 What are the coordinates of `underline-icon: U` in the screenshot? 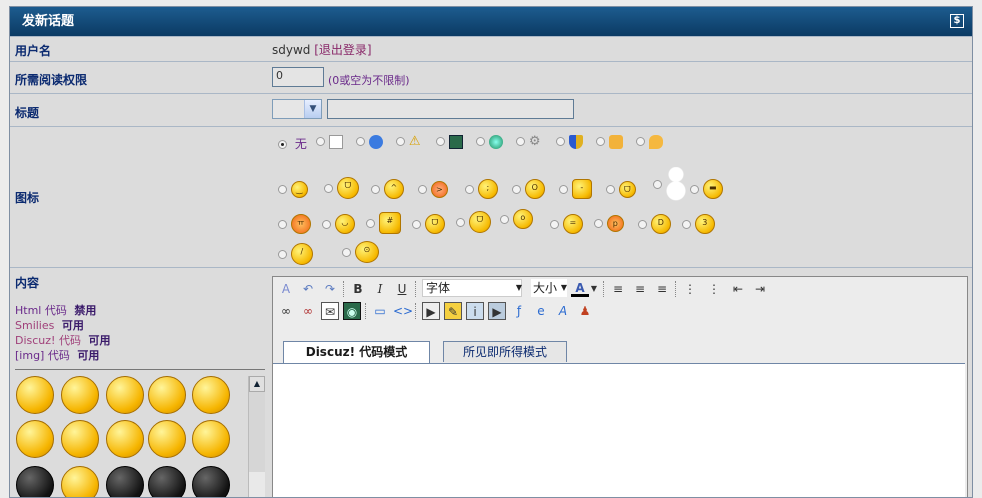 It's located at (402, 289).